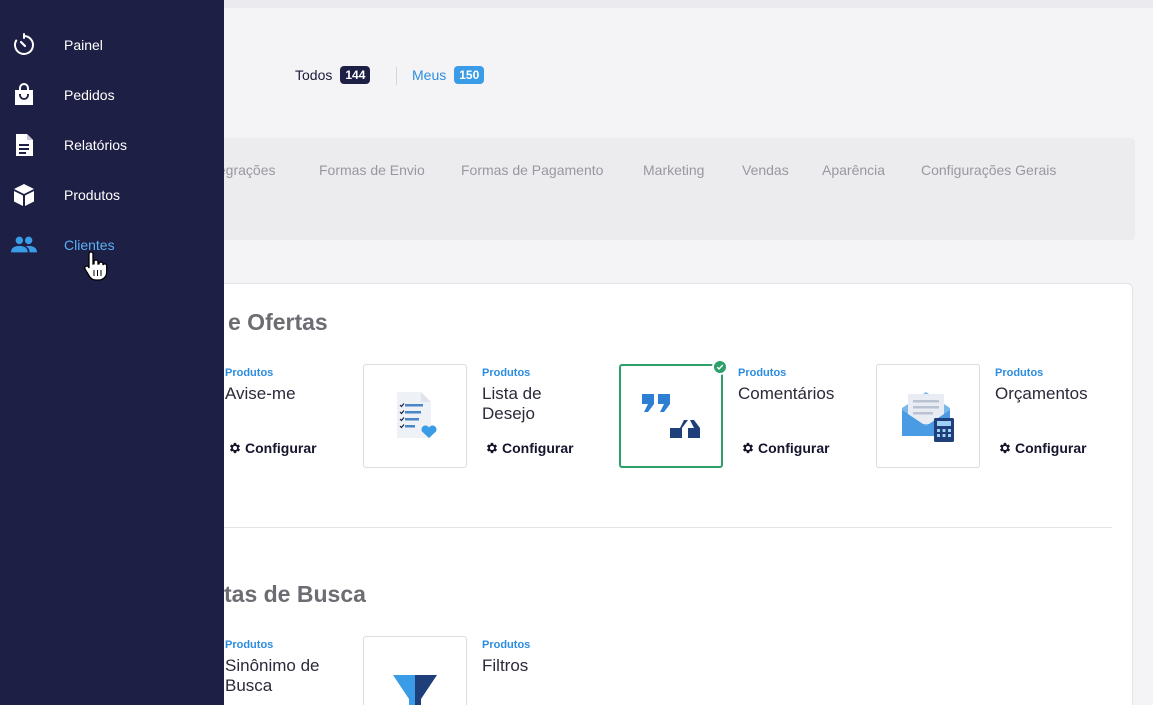  What do you see at coordinates (642, 189) in the screenshot?
I see `category-tabs-bar` at bounding box center [642, 189].